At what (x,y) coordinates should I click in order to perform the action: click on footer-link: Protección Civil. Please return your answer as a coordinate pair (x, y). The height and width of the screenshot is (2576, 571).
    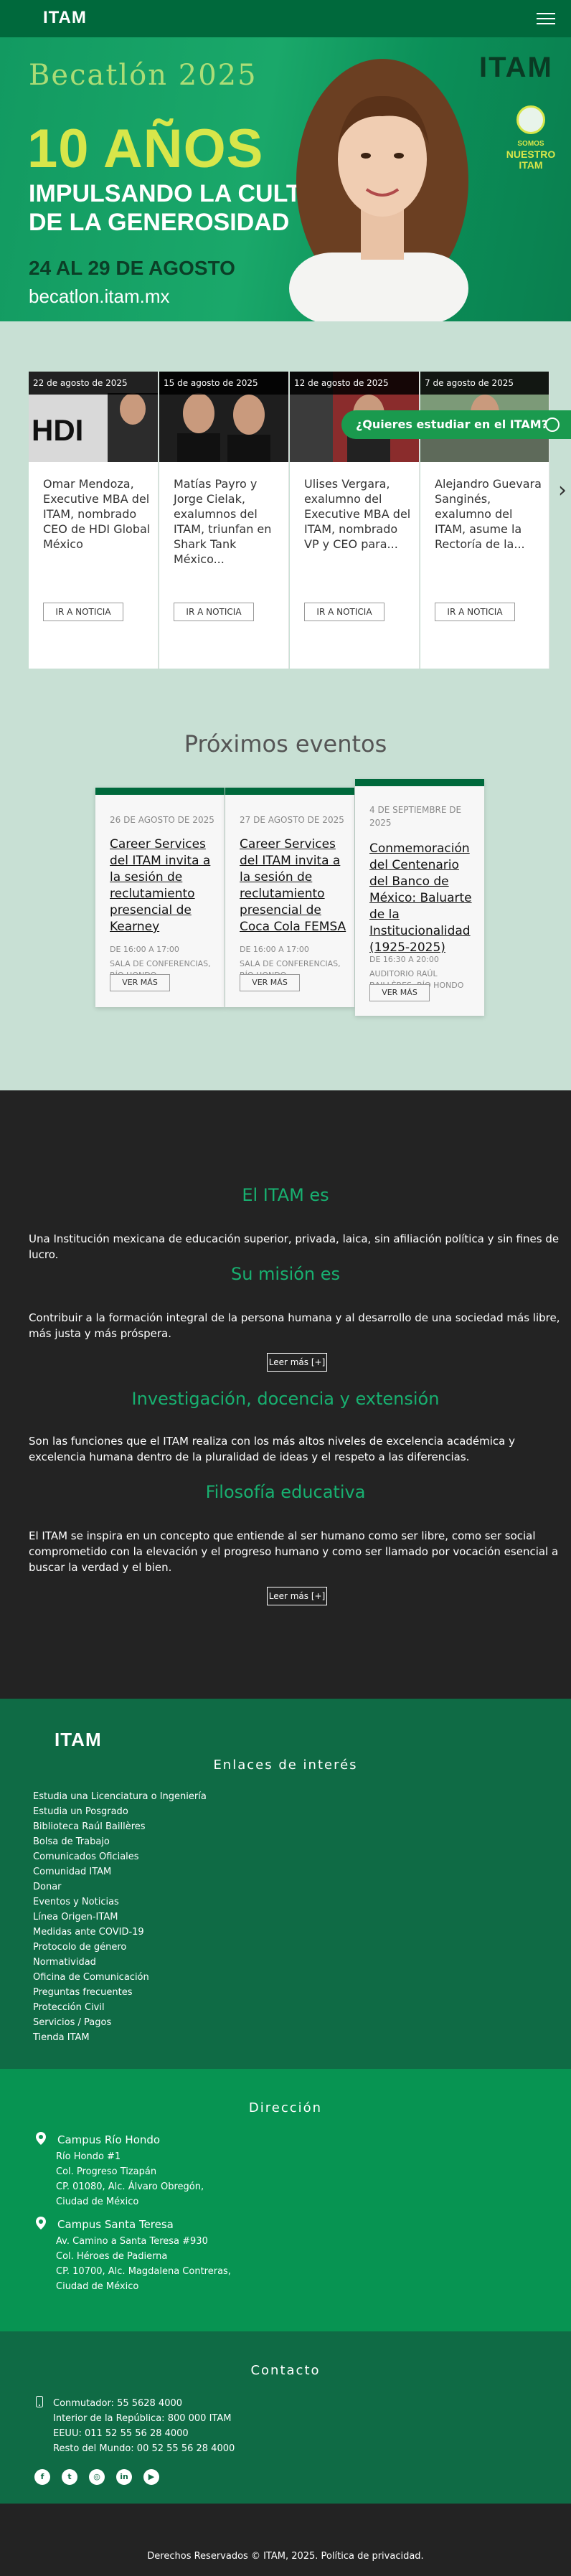
    Looking at the image, I should click on (177, 2007).